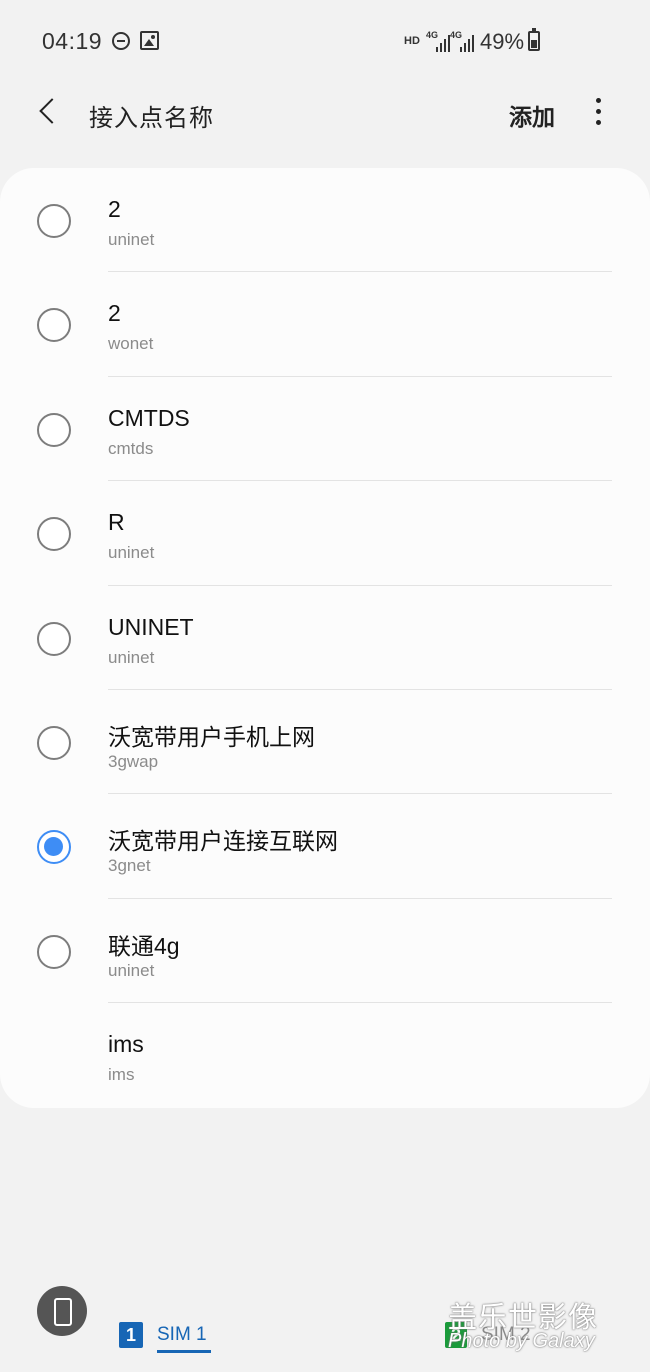 The image size is (650, 1372). I want to click on apn-name: 沃宽带用户连接互联网, so click(223, 841).